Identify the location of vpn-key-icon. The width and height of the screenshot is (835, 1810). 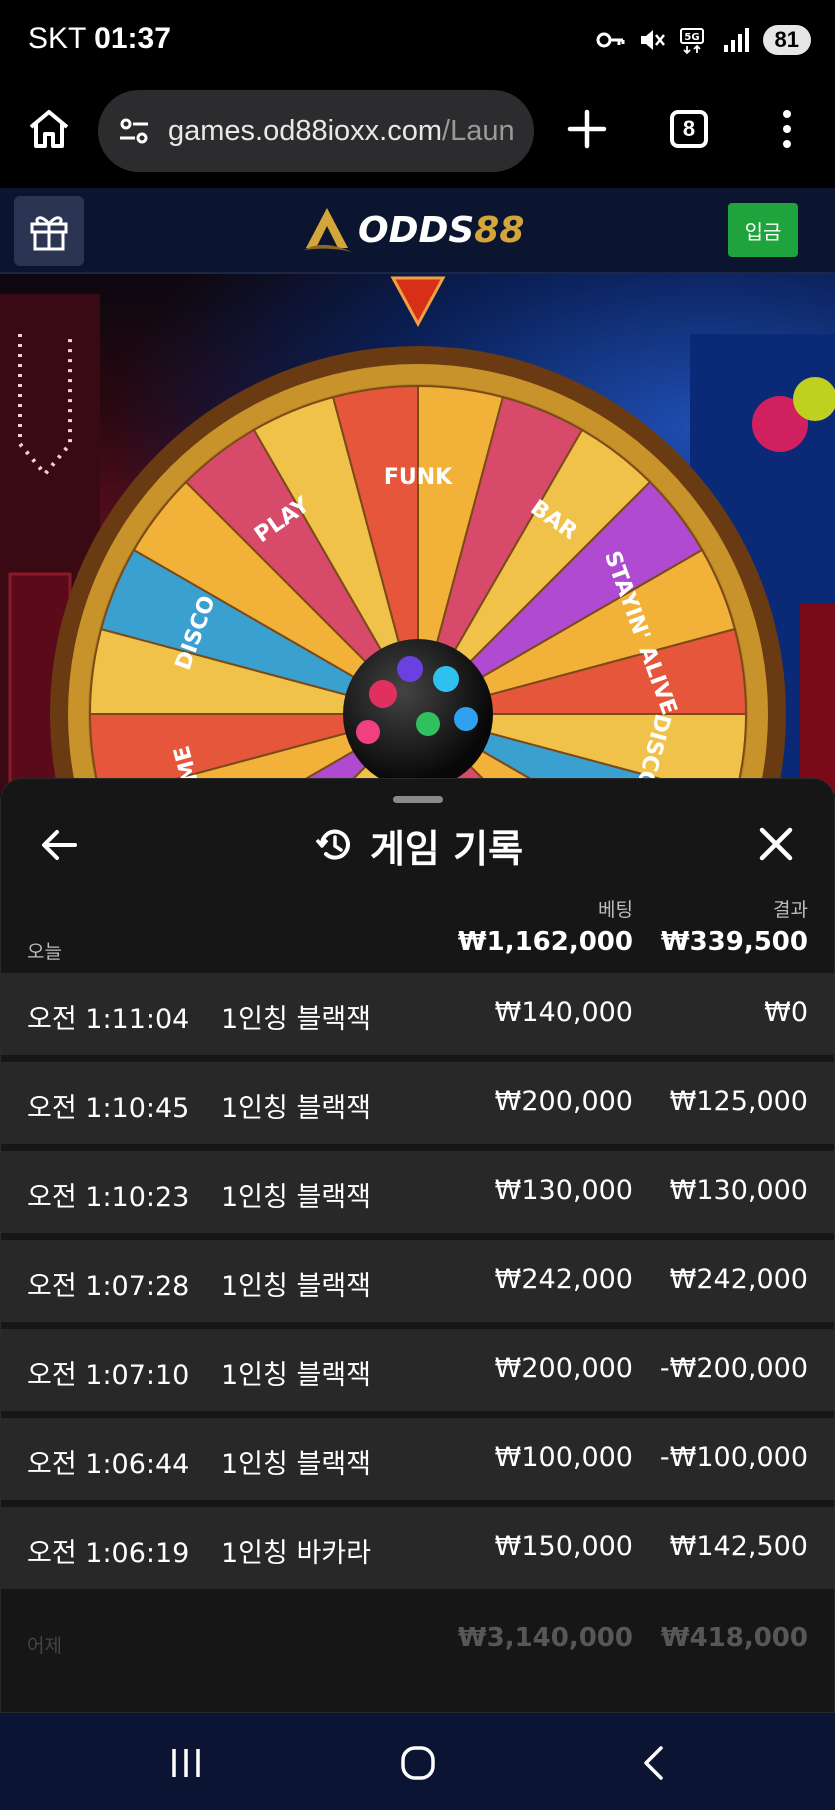
(610, 40).